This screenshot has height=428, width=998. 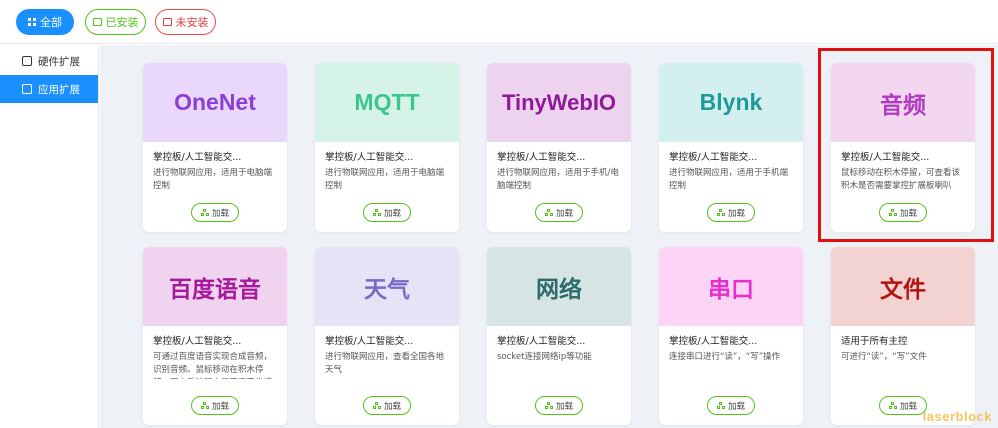 I want to click on card-banner: MQTT, so click(x=387, y=102).